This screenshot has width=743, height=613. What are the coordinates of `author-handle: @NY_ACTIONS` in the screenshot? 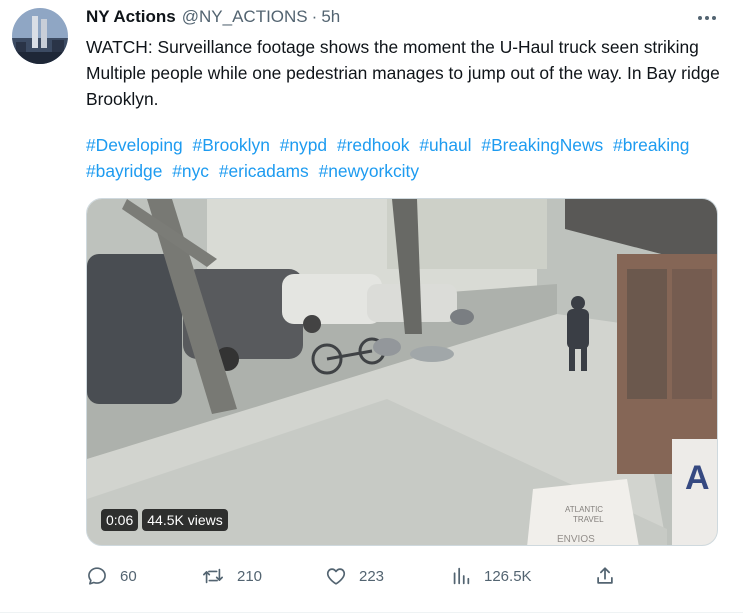 It's located at (245, 17).